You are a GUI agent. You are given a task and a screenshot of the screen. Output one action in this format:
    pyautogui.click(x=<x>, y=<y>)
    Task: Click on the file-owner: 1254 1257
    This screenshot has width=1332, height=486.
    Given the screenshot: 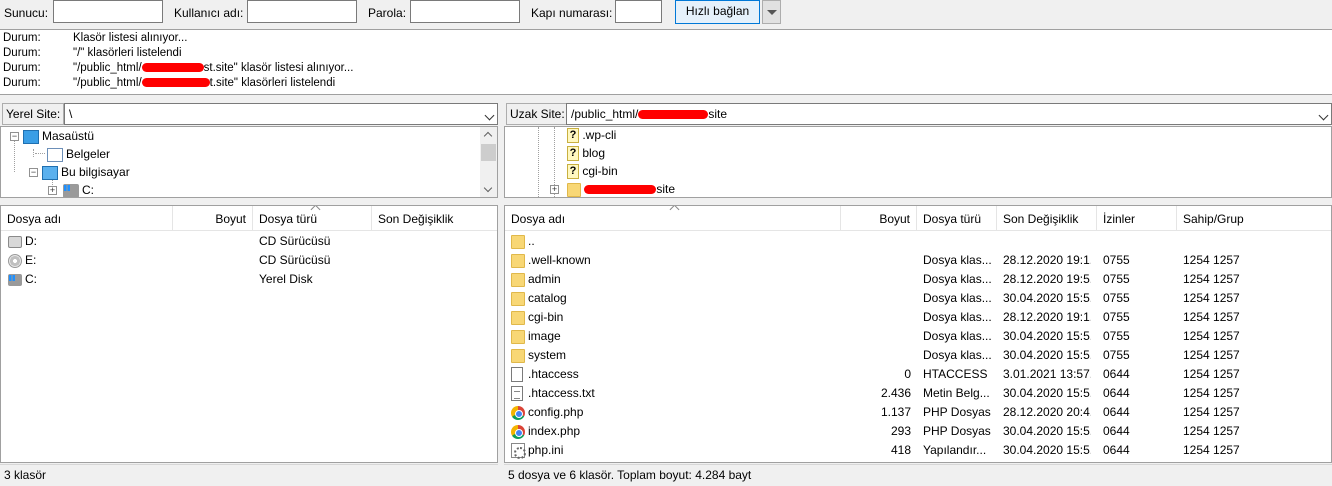 What is the action you would take?
    pyautogui.click(x=1211, y=336)
    